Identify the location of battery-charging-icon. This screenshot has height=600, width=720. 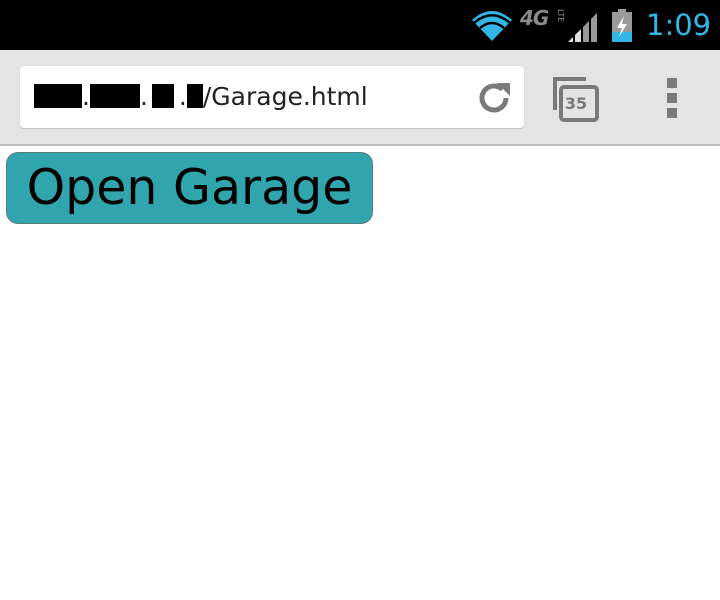
(622, 25).